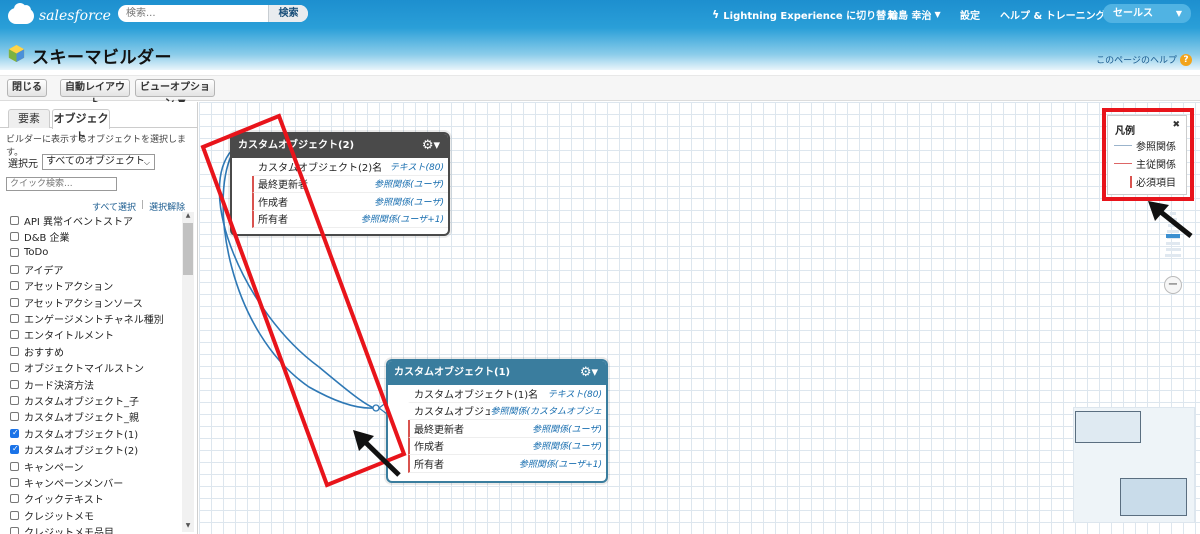 This screenshot has width=1200, height=534. Describe the element at coordinates (81, 452) in the screenshot. I see `object-label: カスタムオブジェクト(2)` at that location.